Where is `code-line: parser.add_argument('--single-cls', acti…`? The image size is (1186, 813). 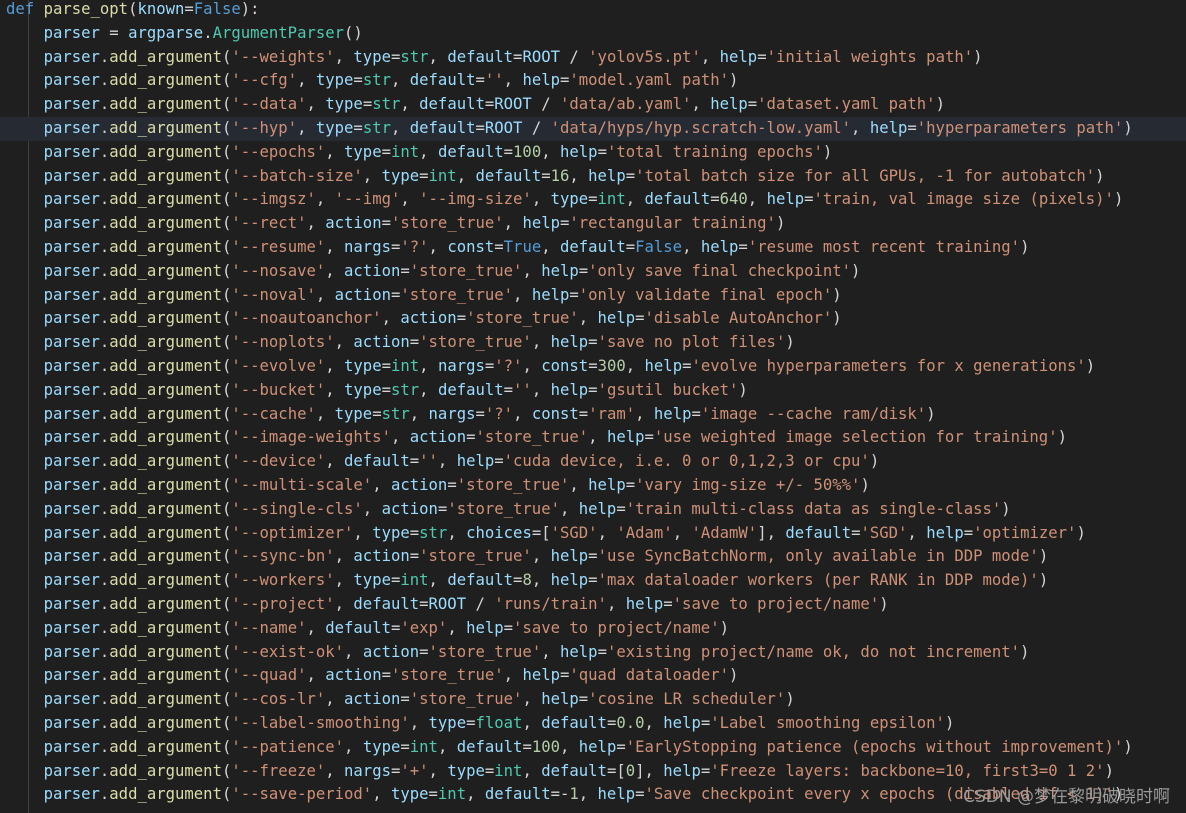
code-line: parser.add_argument('--single-cls', acti… is located at coordinates (593, 510).